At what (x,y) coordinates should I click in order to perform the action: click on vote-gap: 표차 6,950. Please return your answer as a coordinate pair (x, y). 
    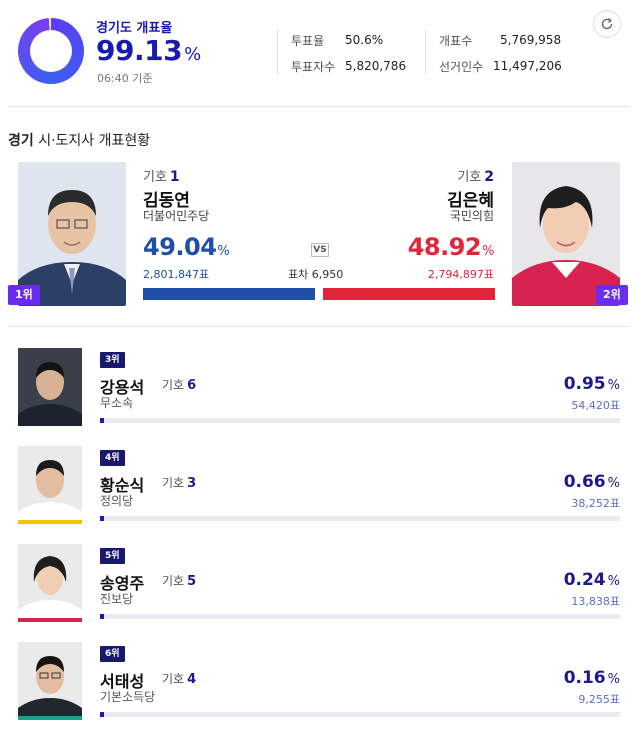
    Looking at the image, I should click on (315, 274).